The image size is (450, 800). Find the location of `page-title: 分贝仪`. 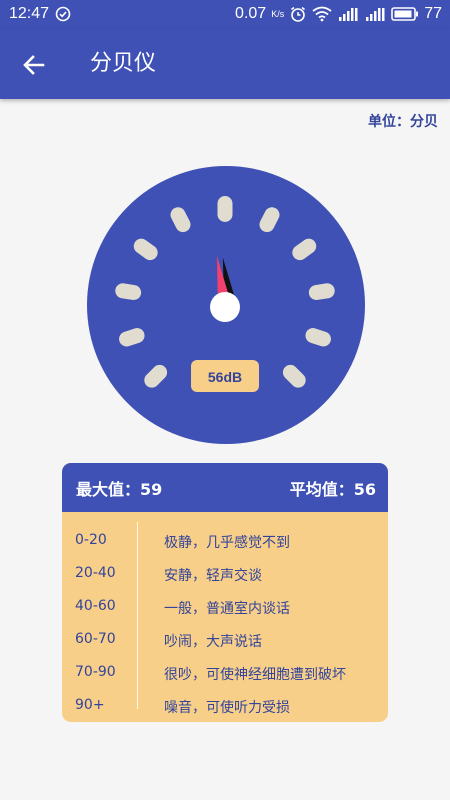

page-title: 分贝仪 is located at coordinates (123, 63).